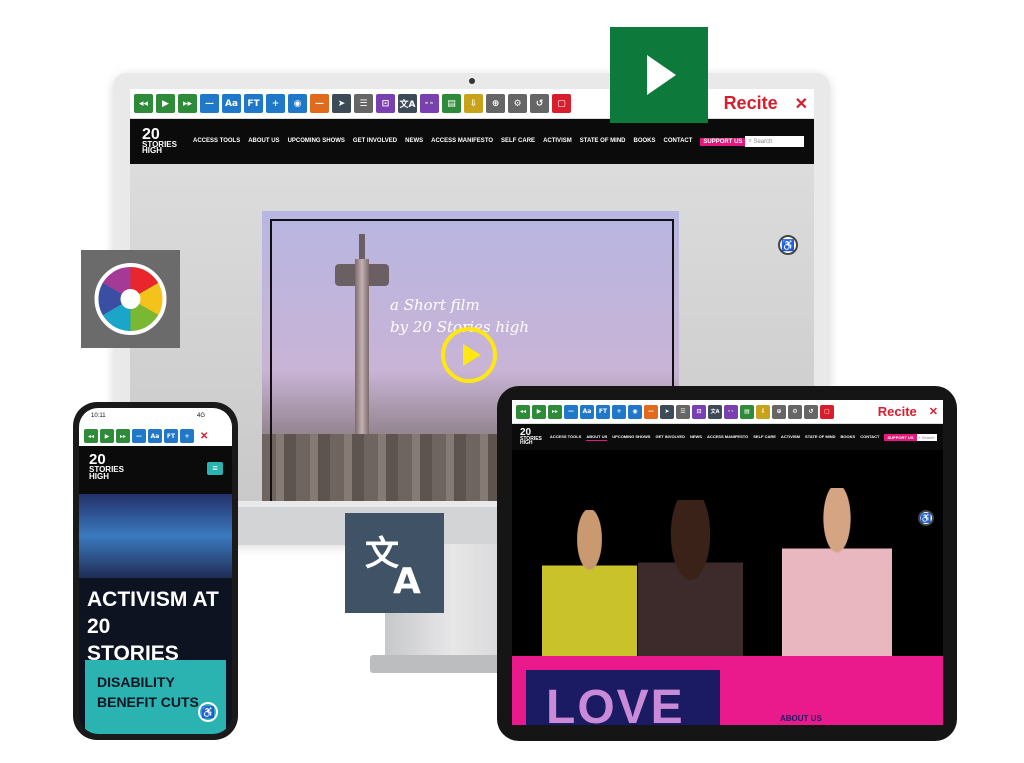  What do you see at coordinates (561, 103) in the screenshot?
I see `exit-button: ▢` at bounding box center [561, 103].